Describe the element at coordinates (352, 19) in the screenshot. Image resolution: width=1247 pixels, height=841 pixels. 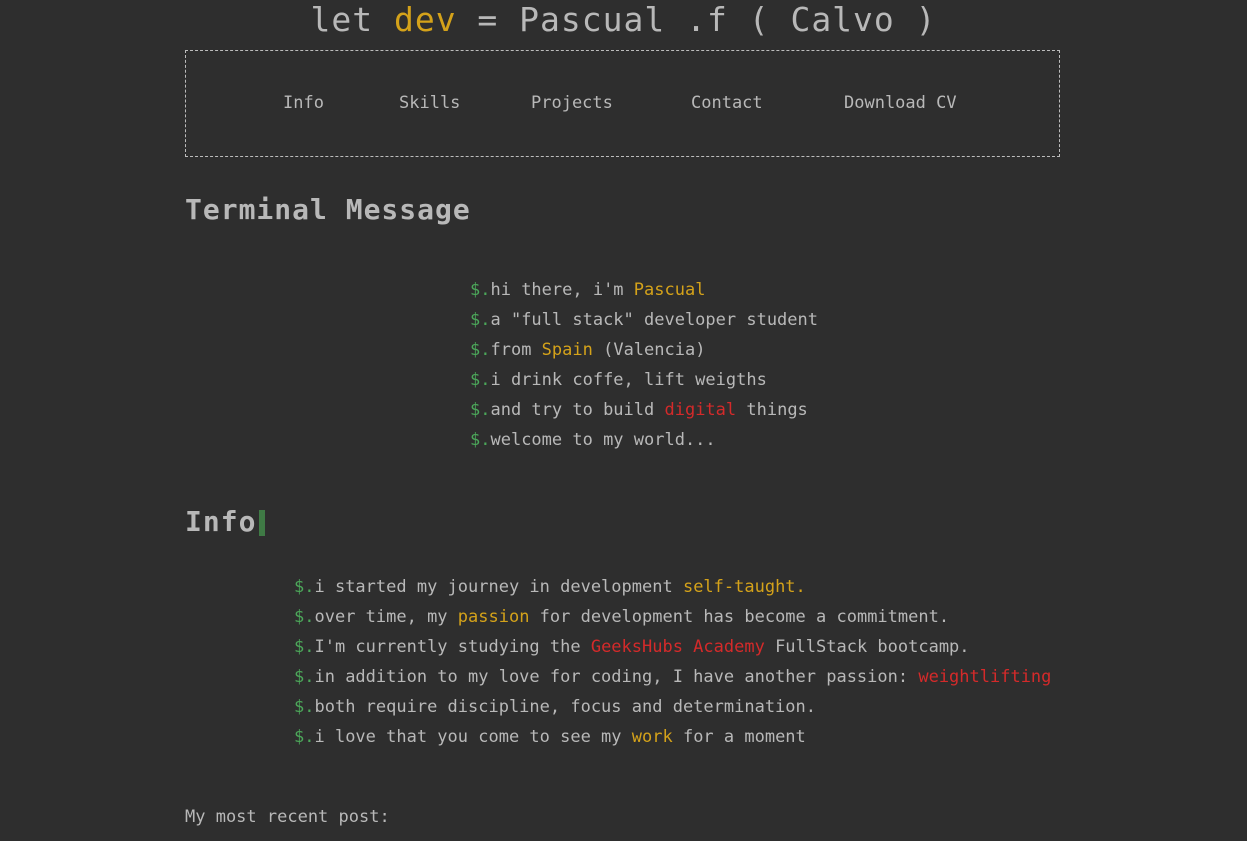
I see `site-title-prefix: let` at that location.